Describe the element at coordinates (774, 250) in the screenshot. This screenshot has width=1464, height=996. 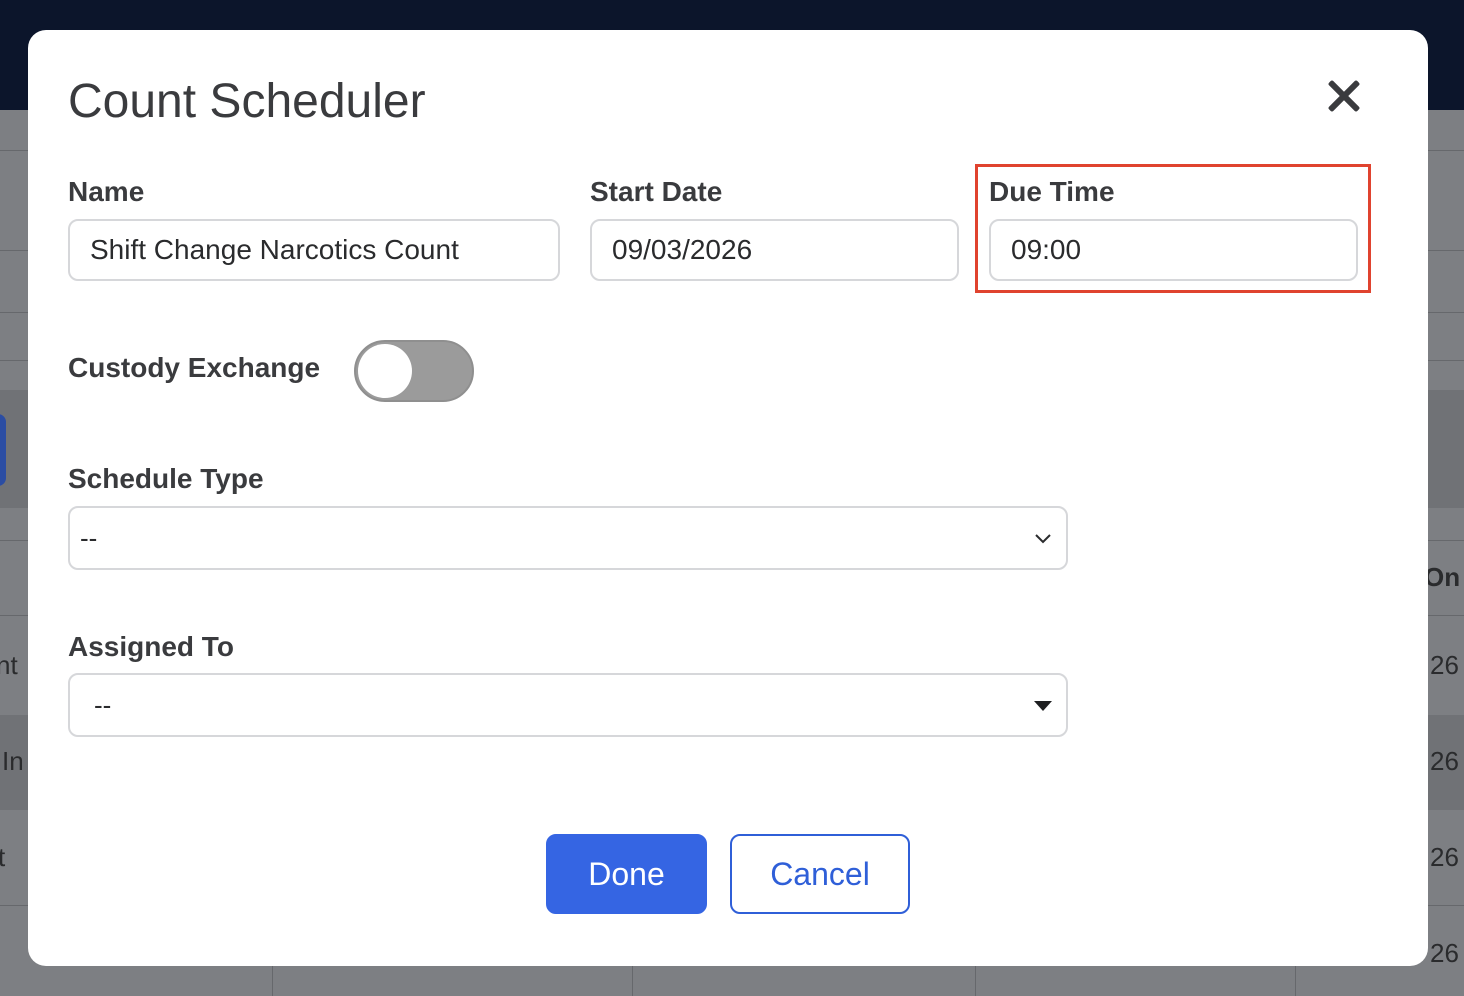
I see `start-date-input: 09/03/2026` at that location.